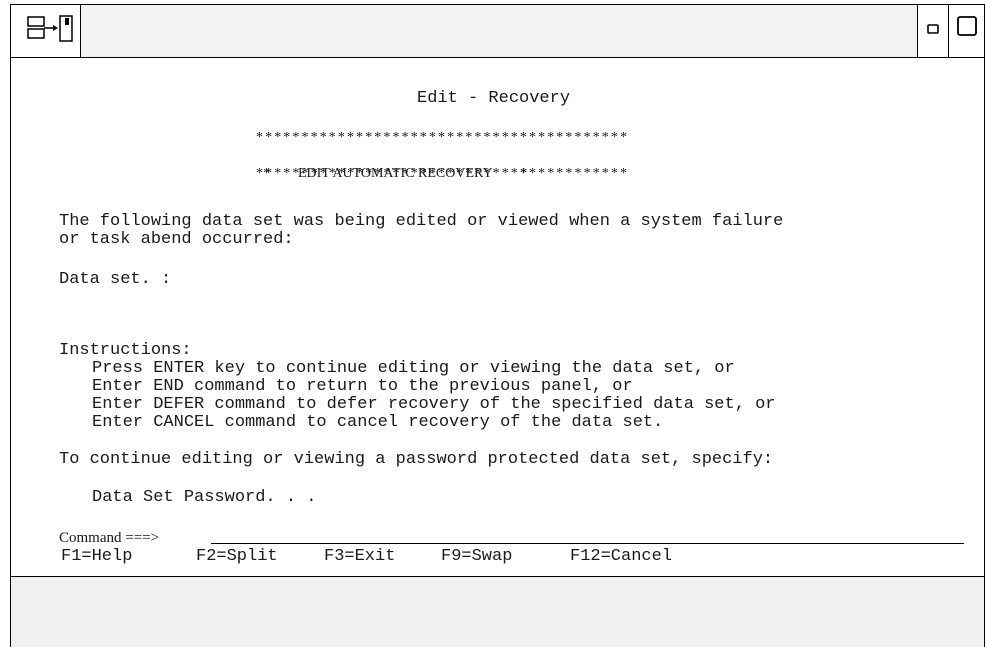 The height and width of the screenshot is (647, 986). What do you see at coordinates (359, 557) in the screenshot?
I see `function-key-f3: F3=Exit` at bounding box center [359, 557].